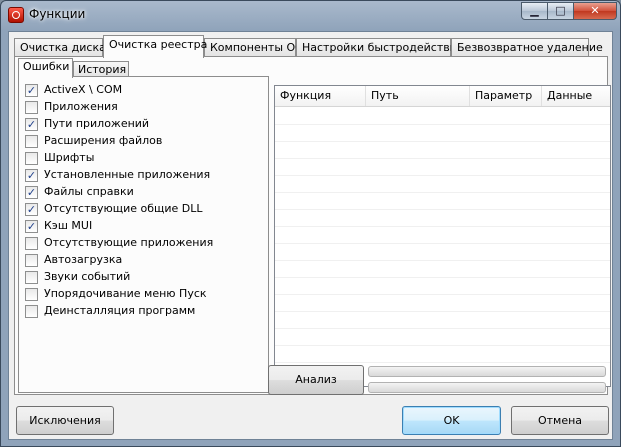 This screenshot has height=447, width=621. What do you see at coordinates (527, 47) in the screenshot?
I see `tab-secure-delete: Безвозвратное удаление` at bounding box center [527, 47].